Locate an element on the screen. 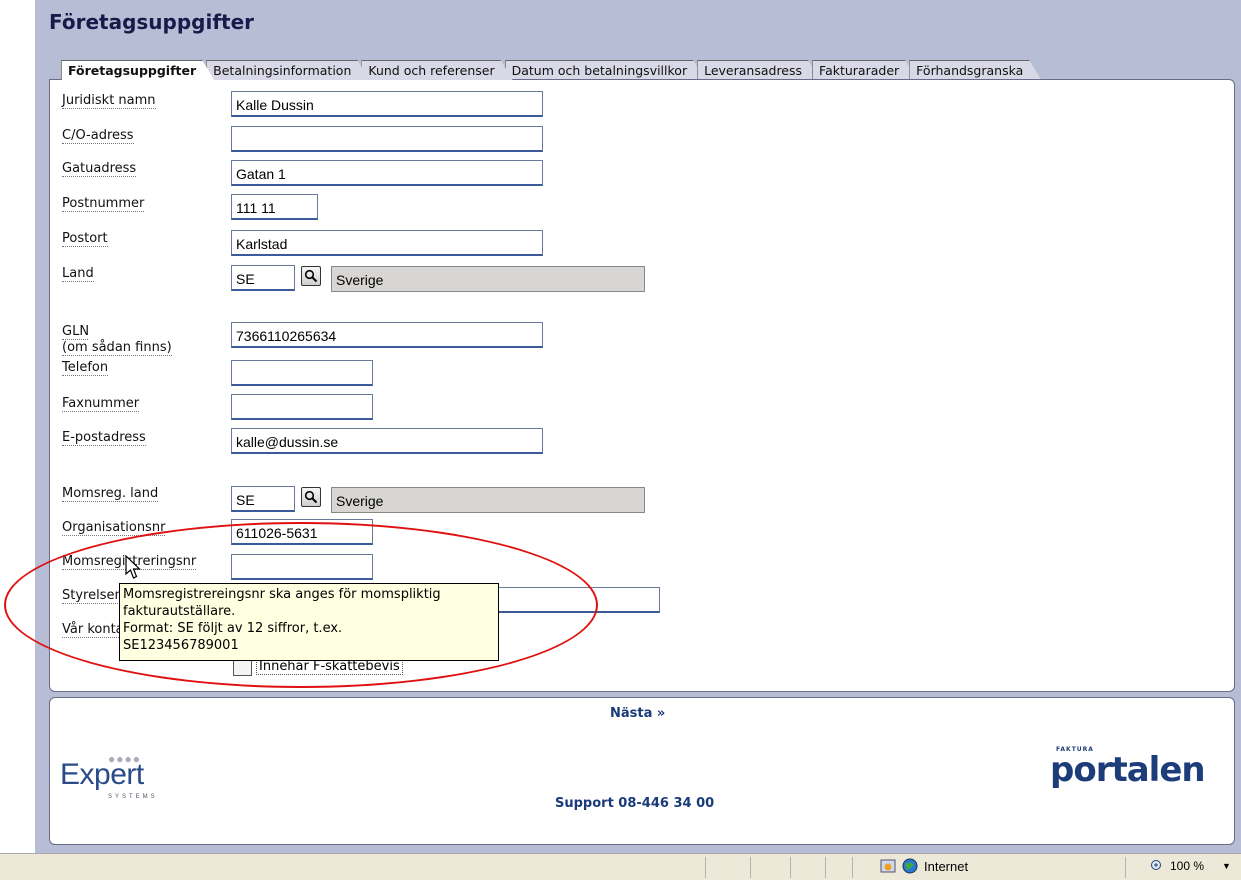  support-phone: Support 08-446 34 00 is located at coordinates (635, 803).